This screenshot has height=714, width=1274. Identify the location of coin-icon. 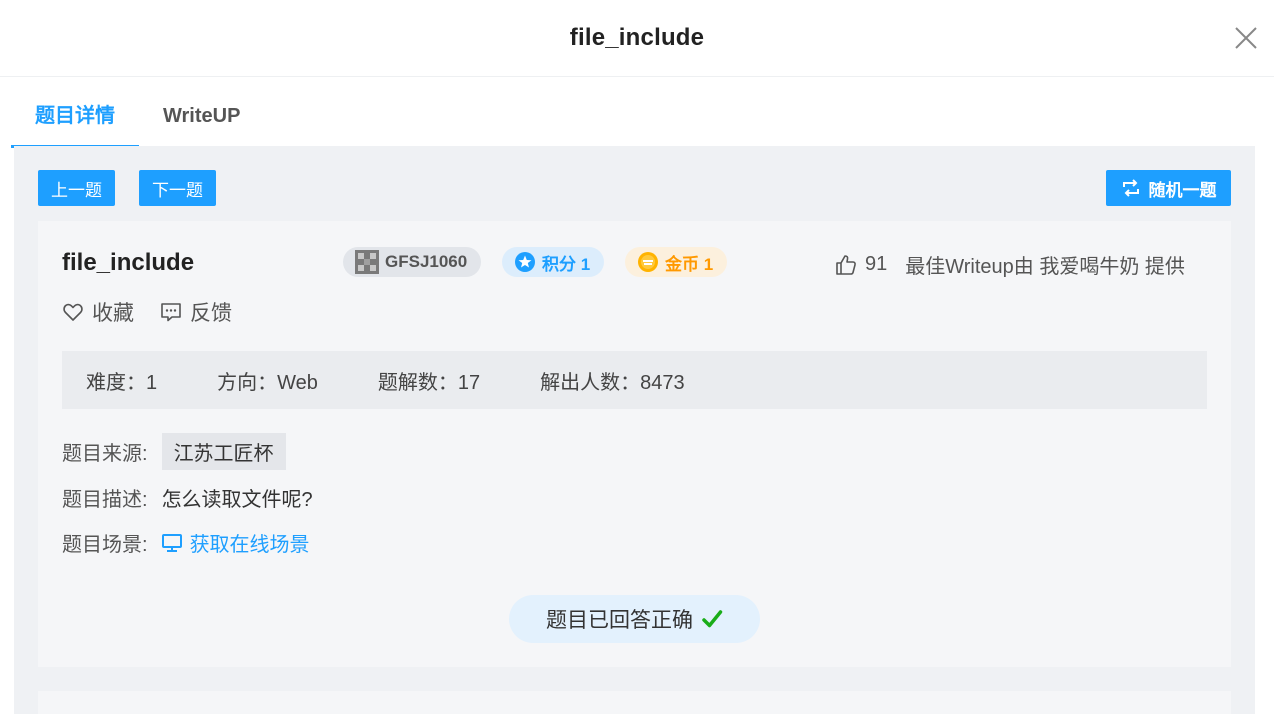
(648, 262).